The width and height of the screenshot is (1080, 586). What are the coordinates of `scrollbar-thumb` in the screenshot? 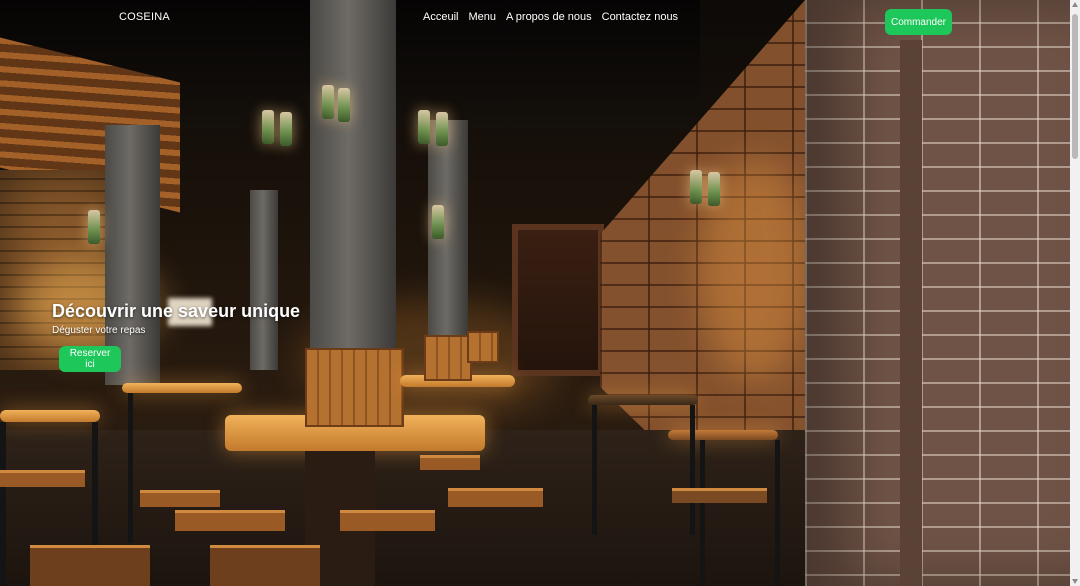 It's located at (1075, 86).